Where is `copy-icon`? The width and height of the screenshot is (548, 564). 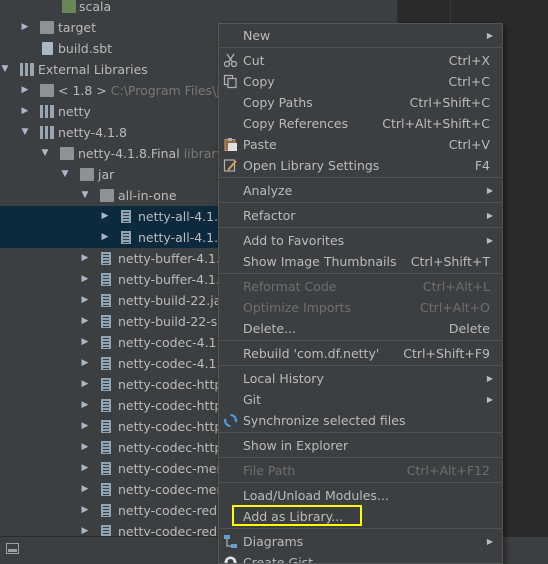 copy-icon is located at coordinates (230, 81).